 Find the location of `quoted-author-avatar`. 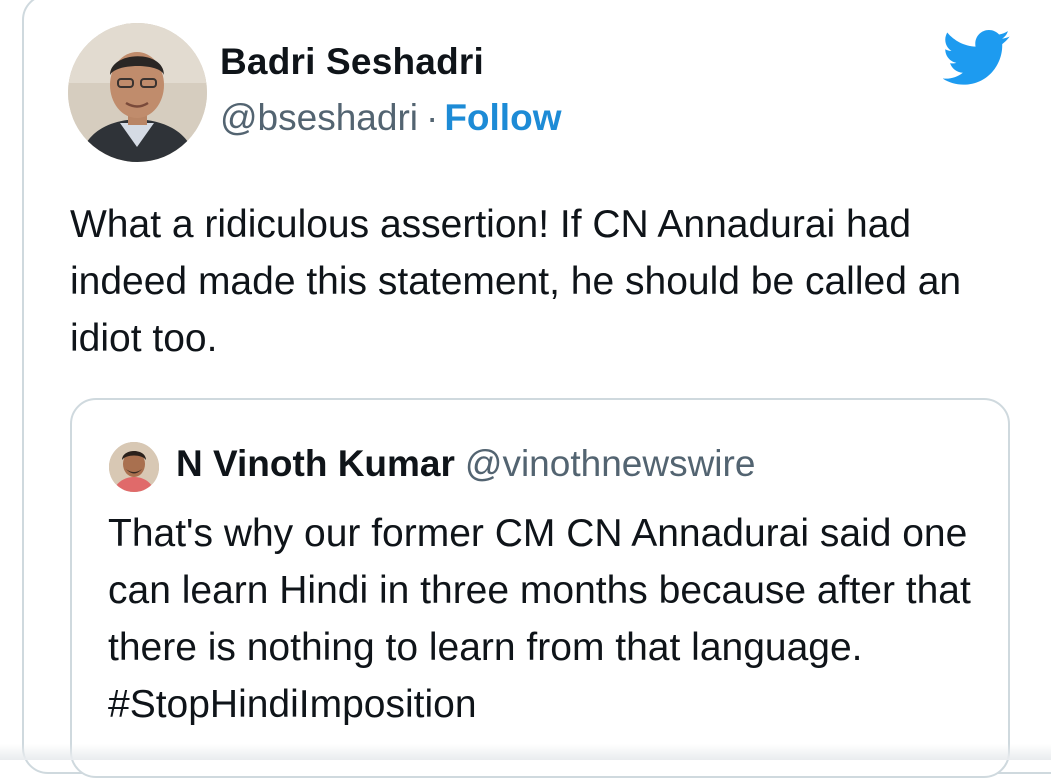

quoted-author-avatar is located at coordinates (134, 467).